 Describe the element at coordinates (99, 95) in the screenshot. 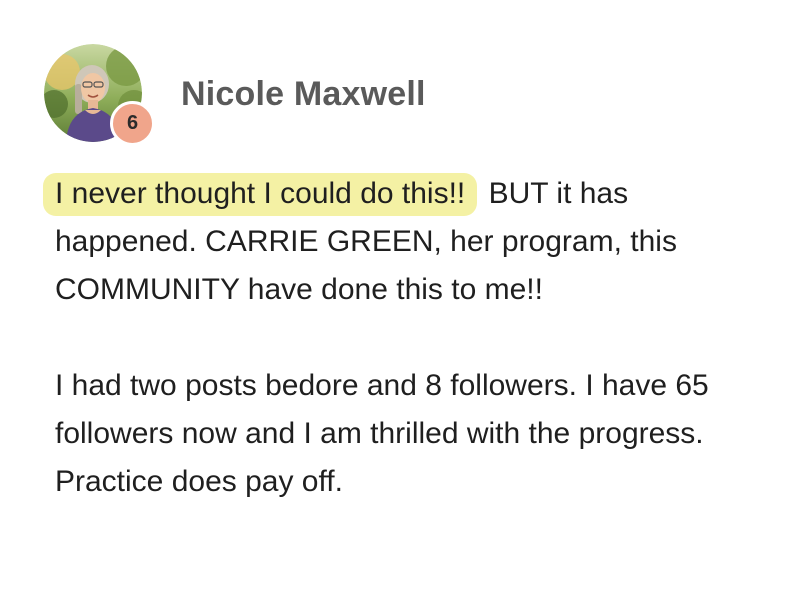

I see `author-avatar-group: 6` at that location.